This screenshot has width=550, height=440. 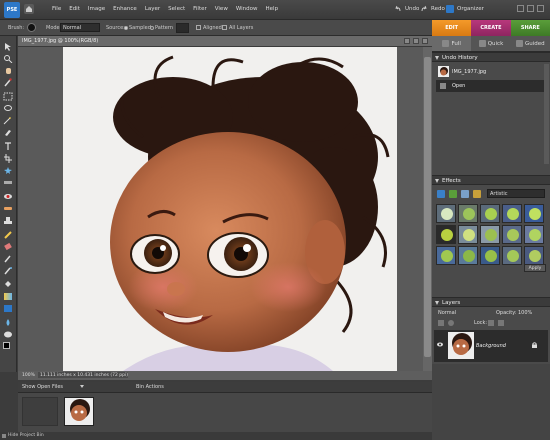 What do you see at coordinates (4, 436) in the screenshot?
I see `hide-bin-icon` at bounding box center [4, 436].